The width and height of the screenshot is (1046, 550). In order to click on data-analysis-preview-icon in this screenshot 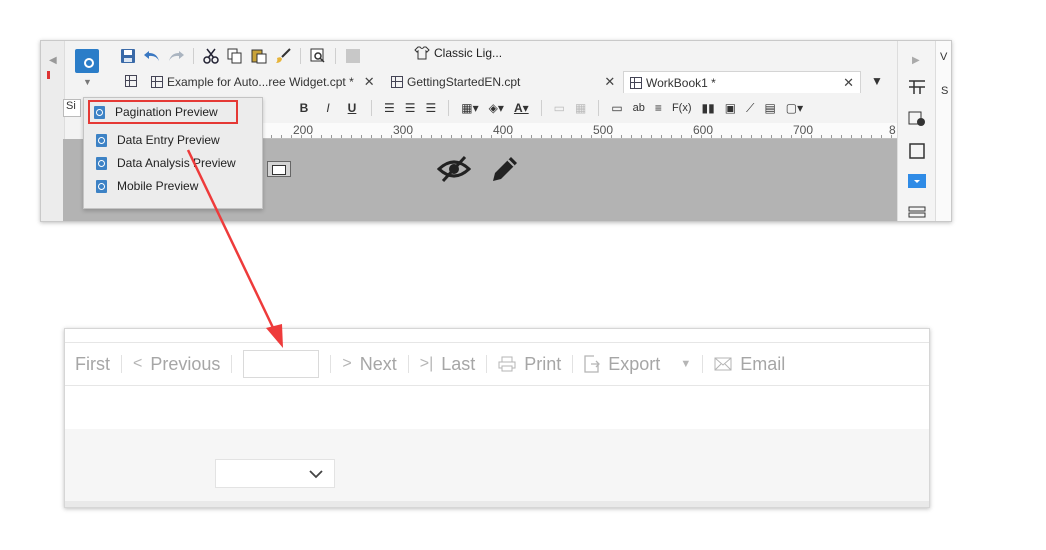, I will do `click(101, 163)`.